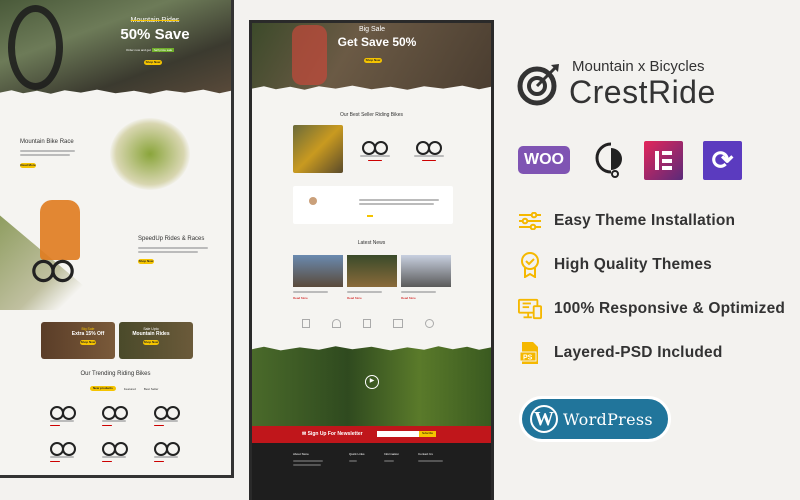 Image resolution: width=800 pixels, height=500 pixels. What do you see at coordinates (372, 29) in the screenshot?
I see `hero-small-text: Big Sale` at bounding box center [372, 29].